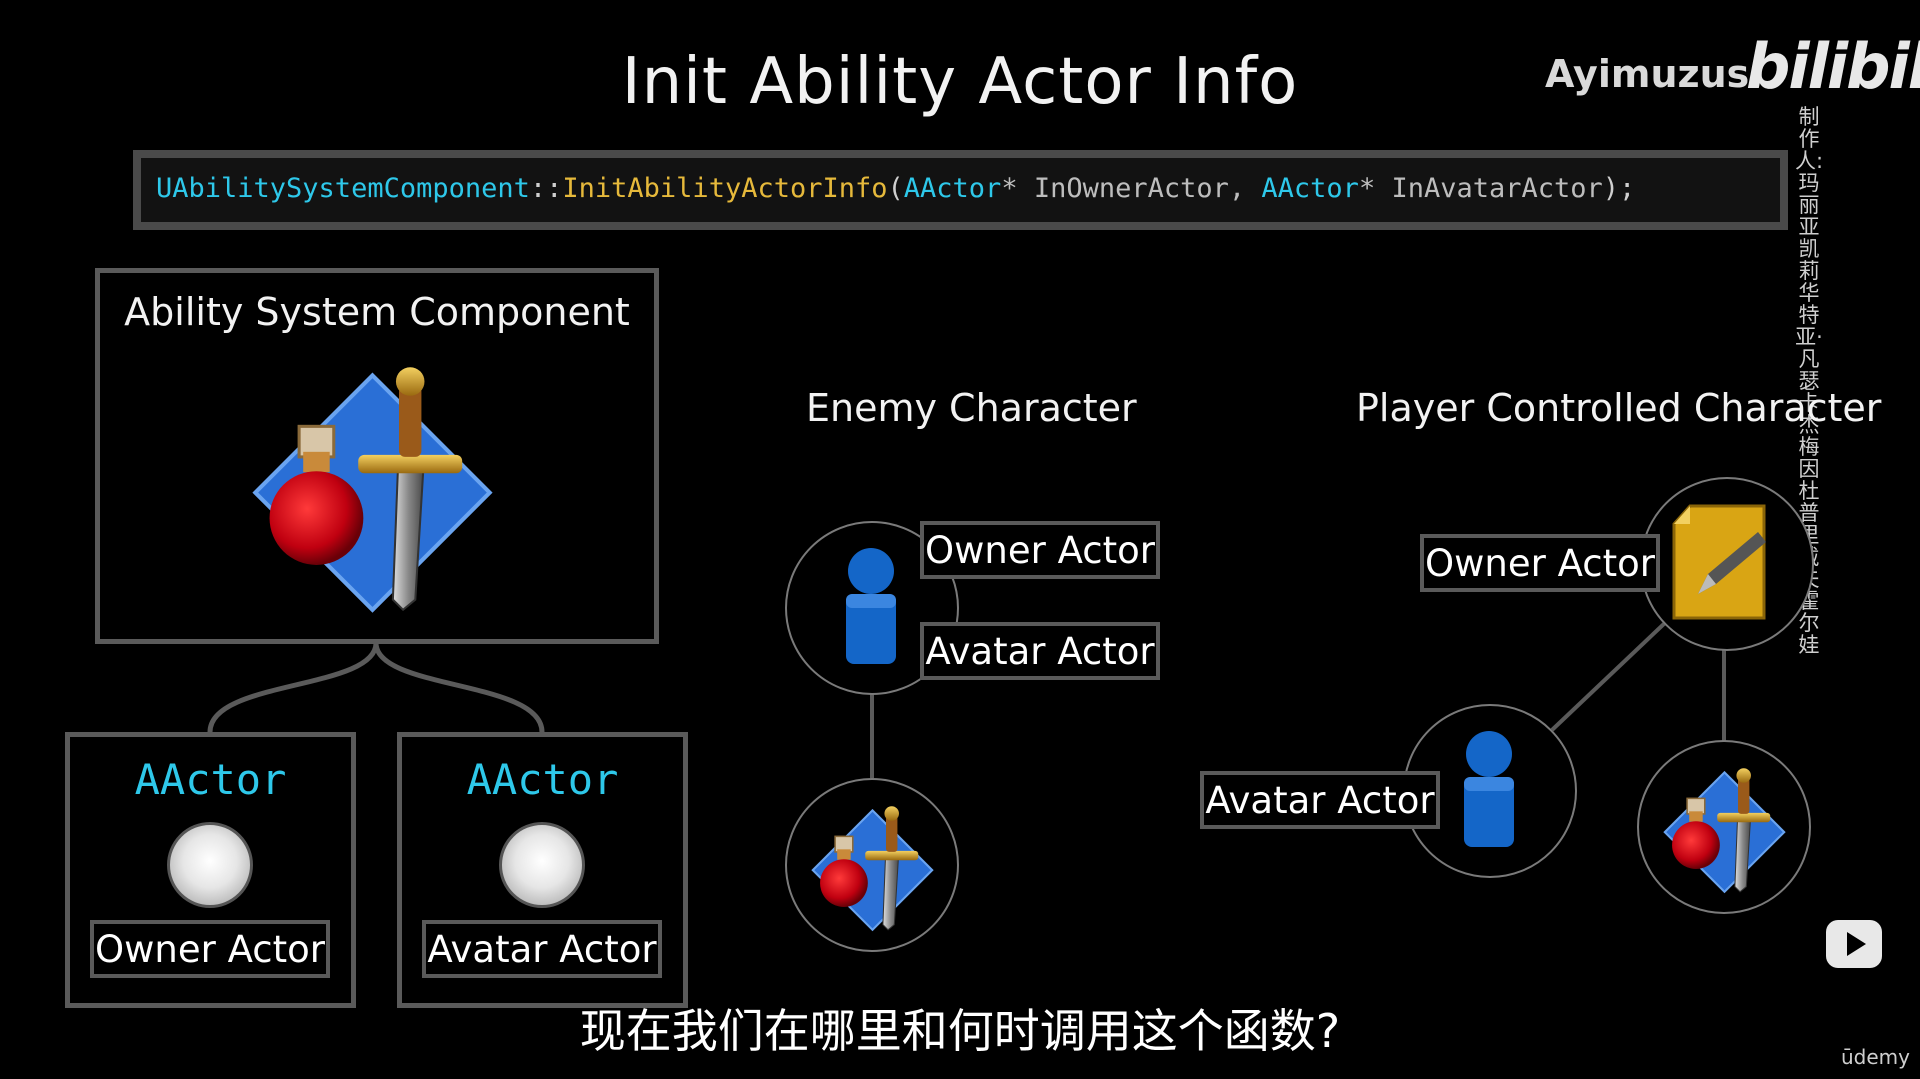  I want to click on player-controller-icon, so click(1719, 562).